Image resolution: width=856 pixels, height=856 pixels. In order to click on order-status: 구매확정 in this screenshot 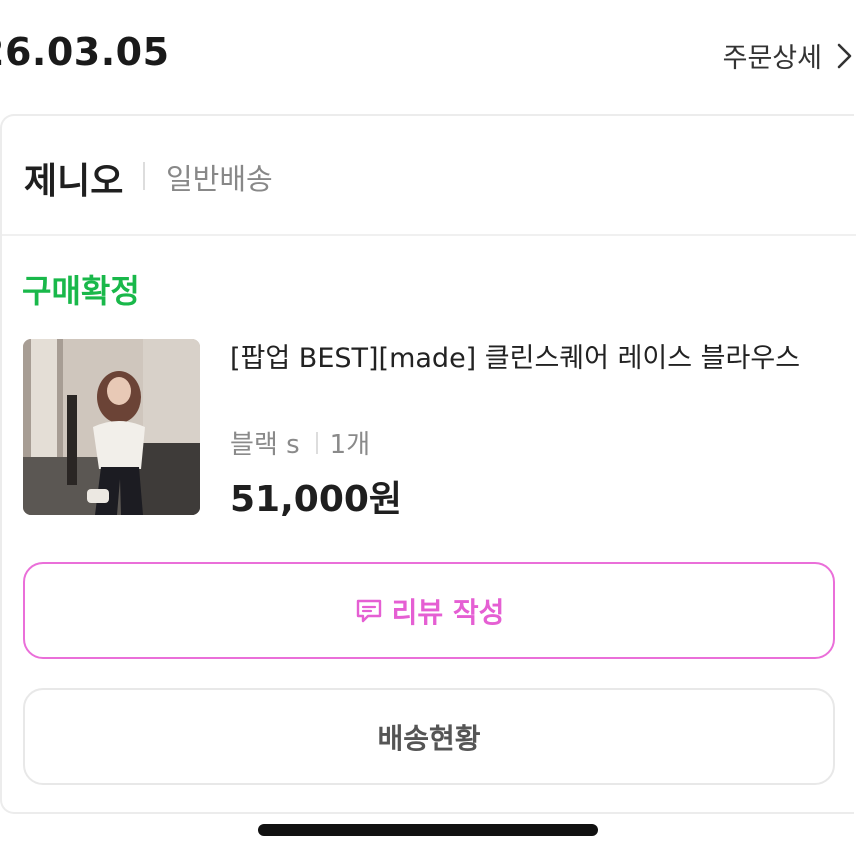, I will do `click(81, 291)`.